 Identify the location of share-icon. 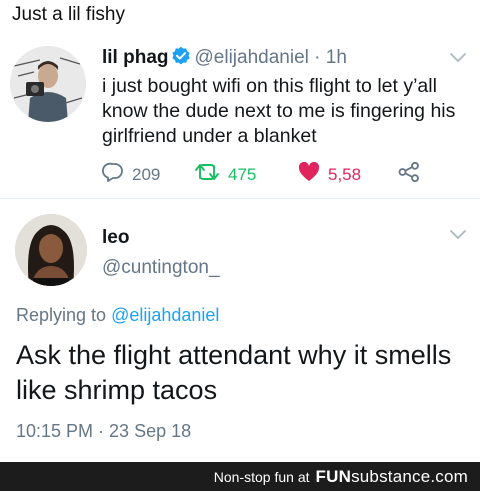
(409, 174).